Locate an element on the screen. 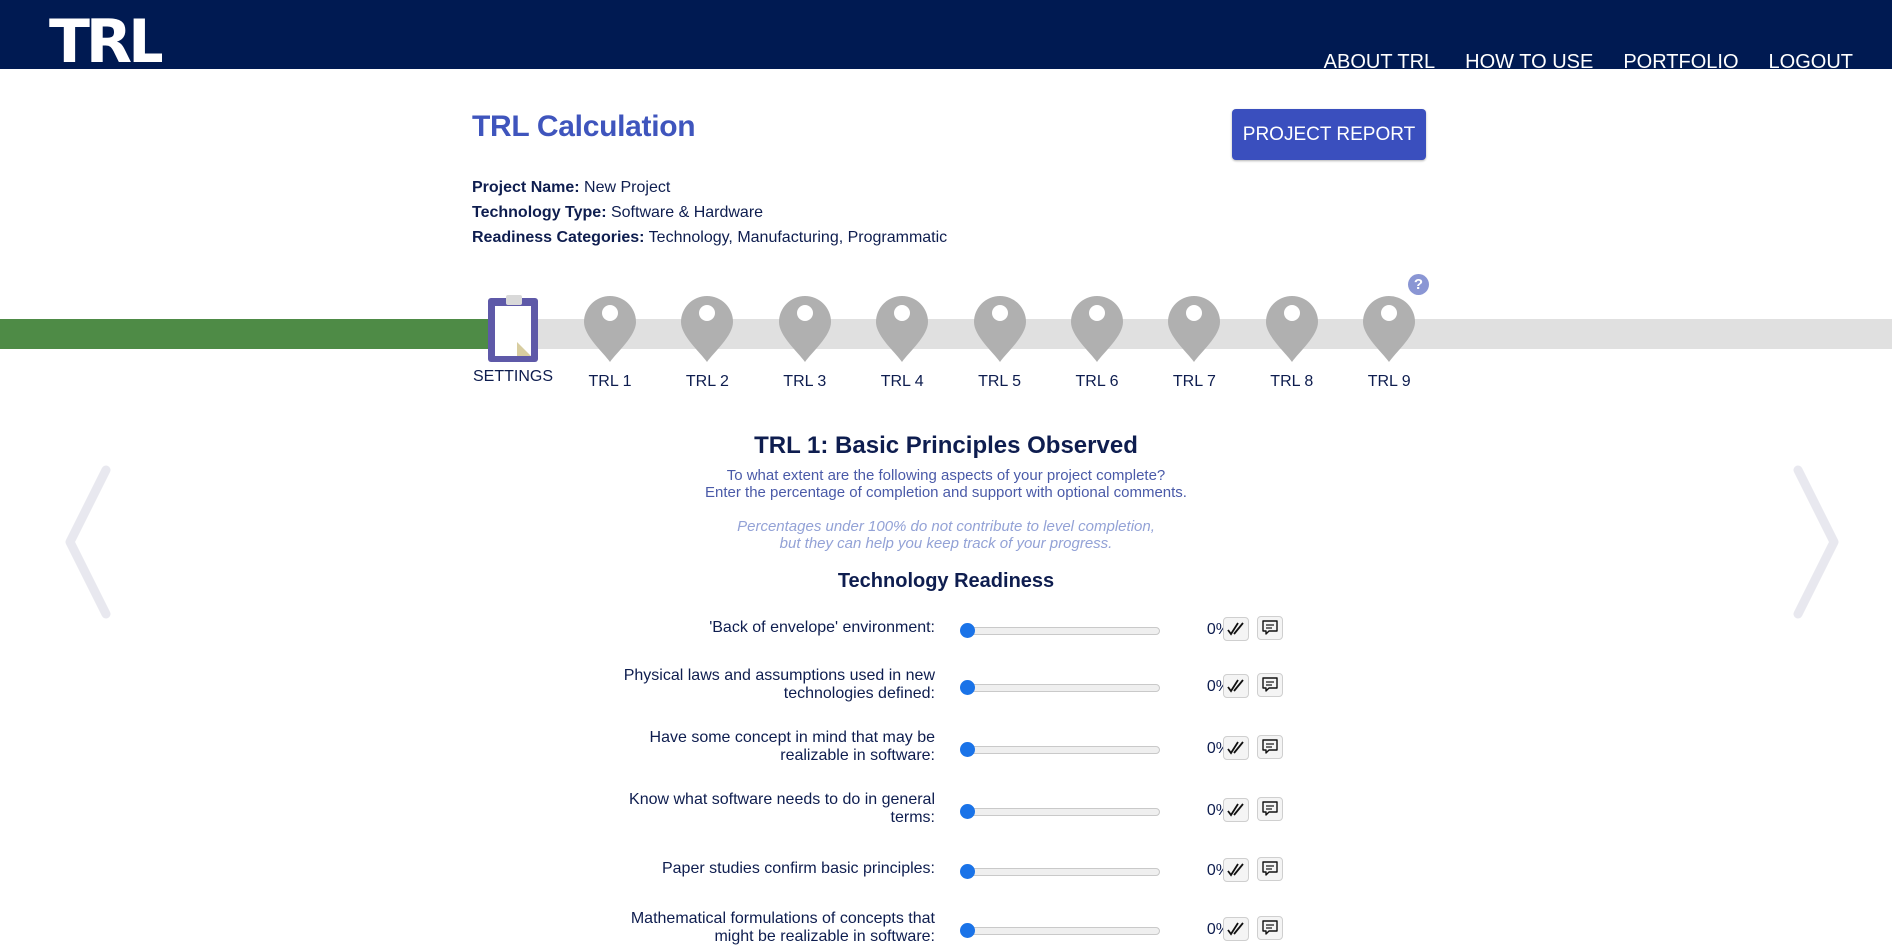 The image size is (1892, 950). question-text-line1: Paper studies confirm basic principles: is located at coordinates (798, 868).